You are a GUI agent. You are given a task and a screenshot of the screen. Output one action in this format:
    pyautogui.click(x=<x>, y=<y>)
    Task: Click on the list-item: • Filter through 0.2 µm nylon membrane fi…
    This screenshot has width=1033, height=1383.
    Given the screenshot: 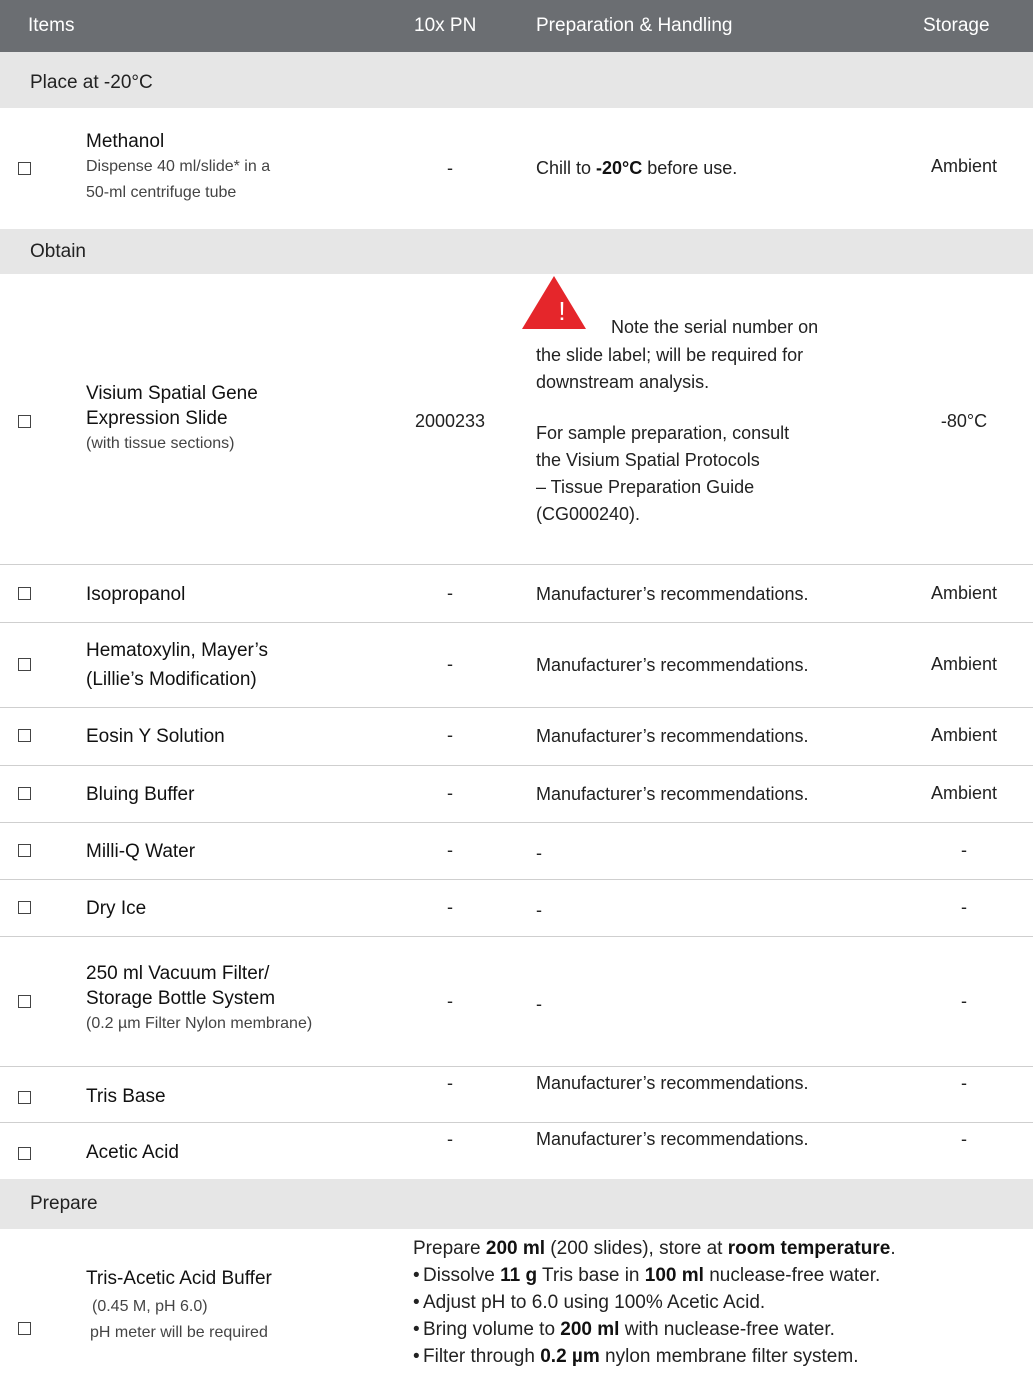 What is the action you would take?
    pyautogui.click(x=636, y=1356)
    